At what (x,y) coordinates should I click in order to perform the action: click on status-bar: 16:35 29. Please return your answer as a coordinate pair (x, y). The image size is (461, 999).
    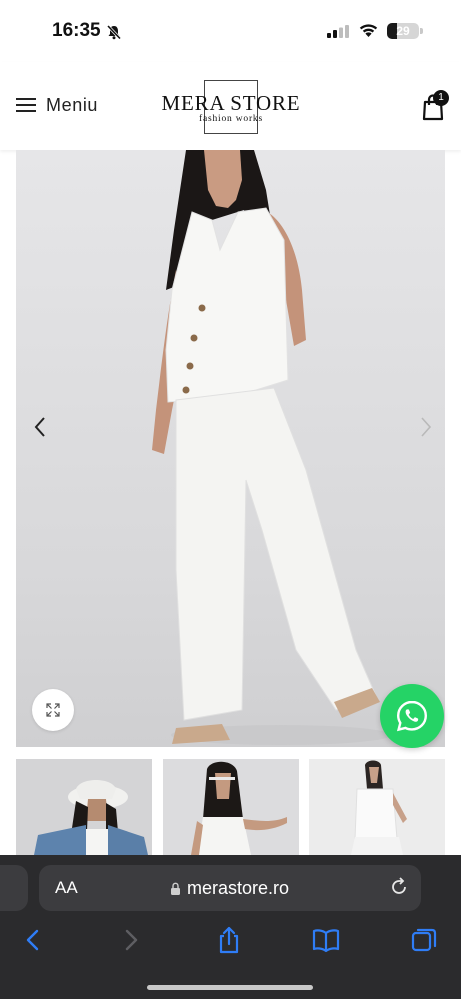
    Looking at the image, I should click on (230, 31).